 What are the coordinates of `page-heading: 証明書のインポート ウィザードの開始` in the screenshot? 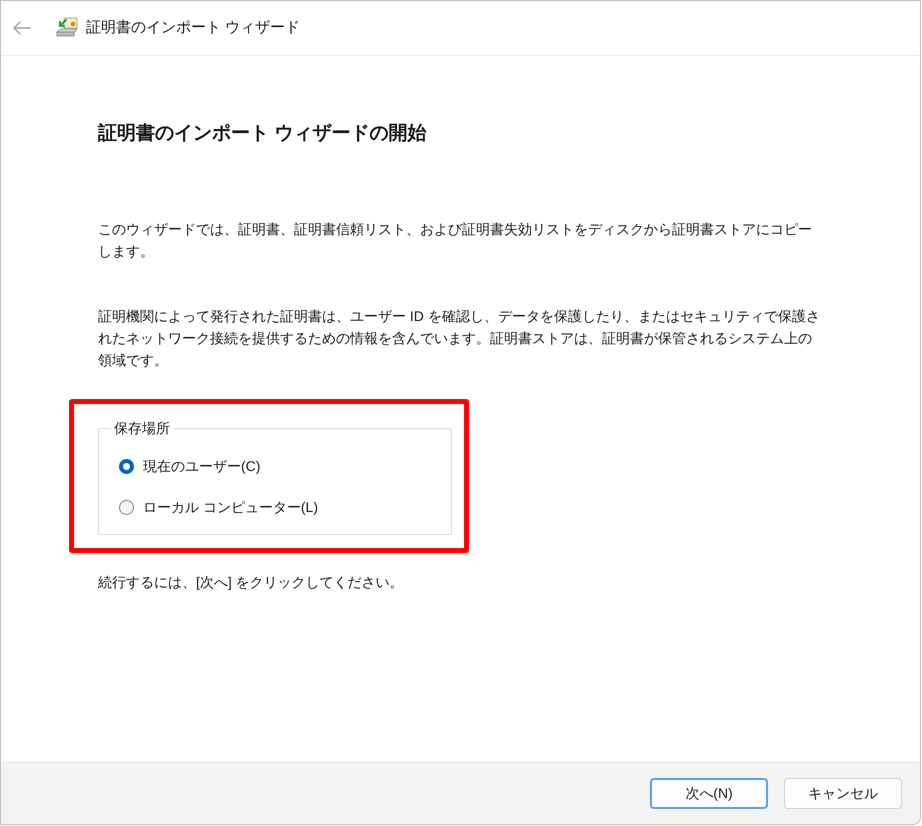 It's located at (263, 134).